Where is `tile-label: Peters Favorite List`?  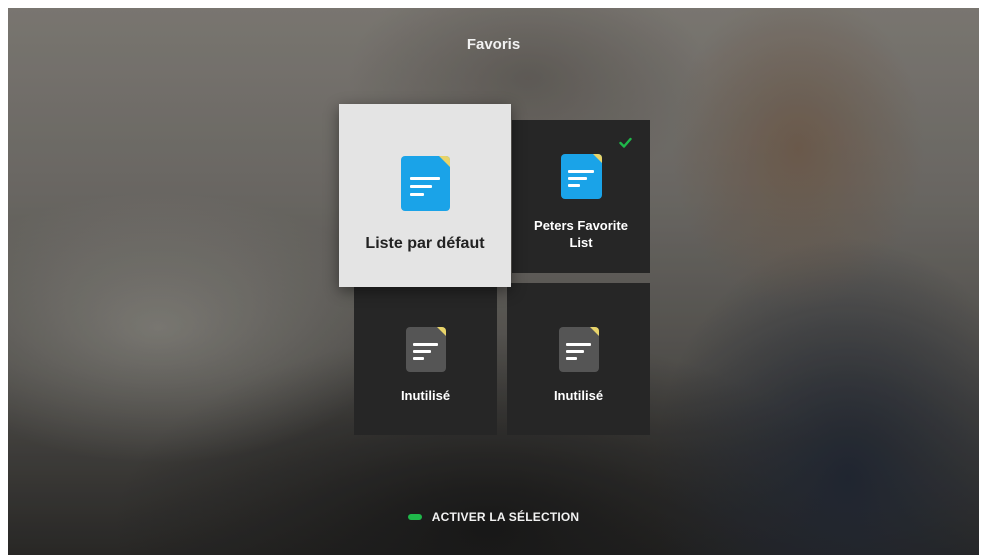
tile-label: Peters Favorite List is located at coordinates (581, 234).